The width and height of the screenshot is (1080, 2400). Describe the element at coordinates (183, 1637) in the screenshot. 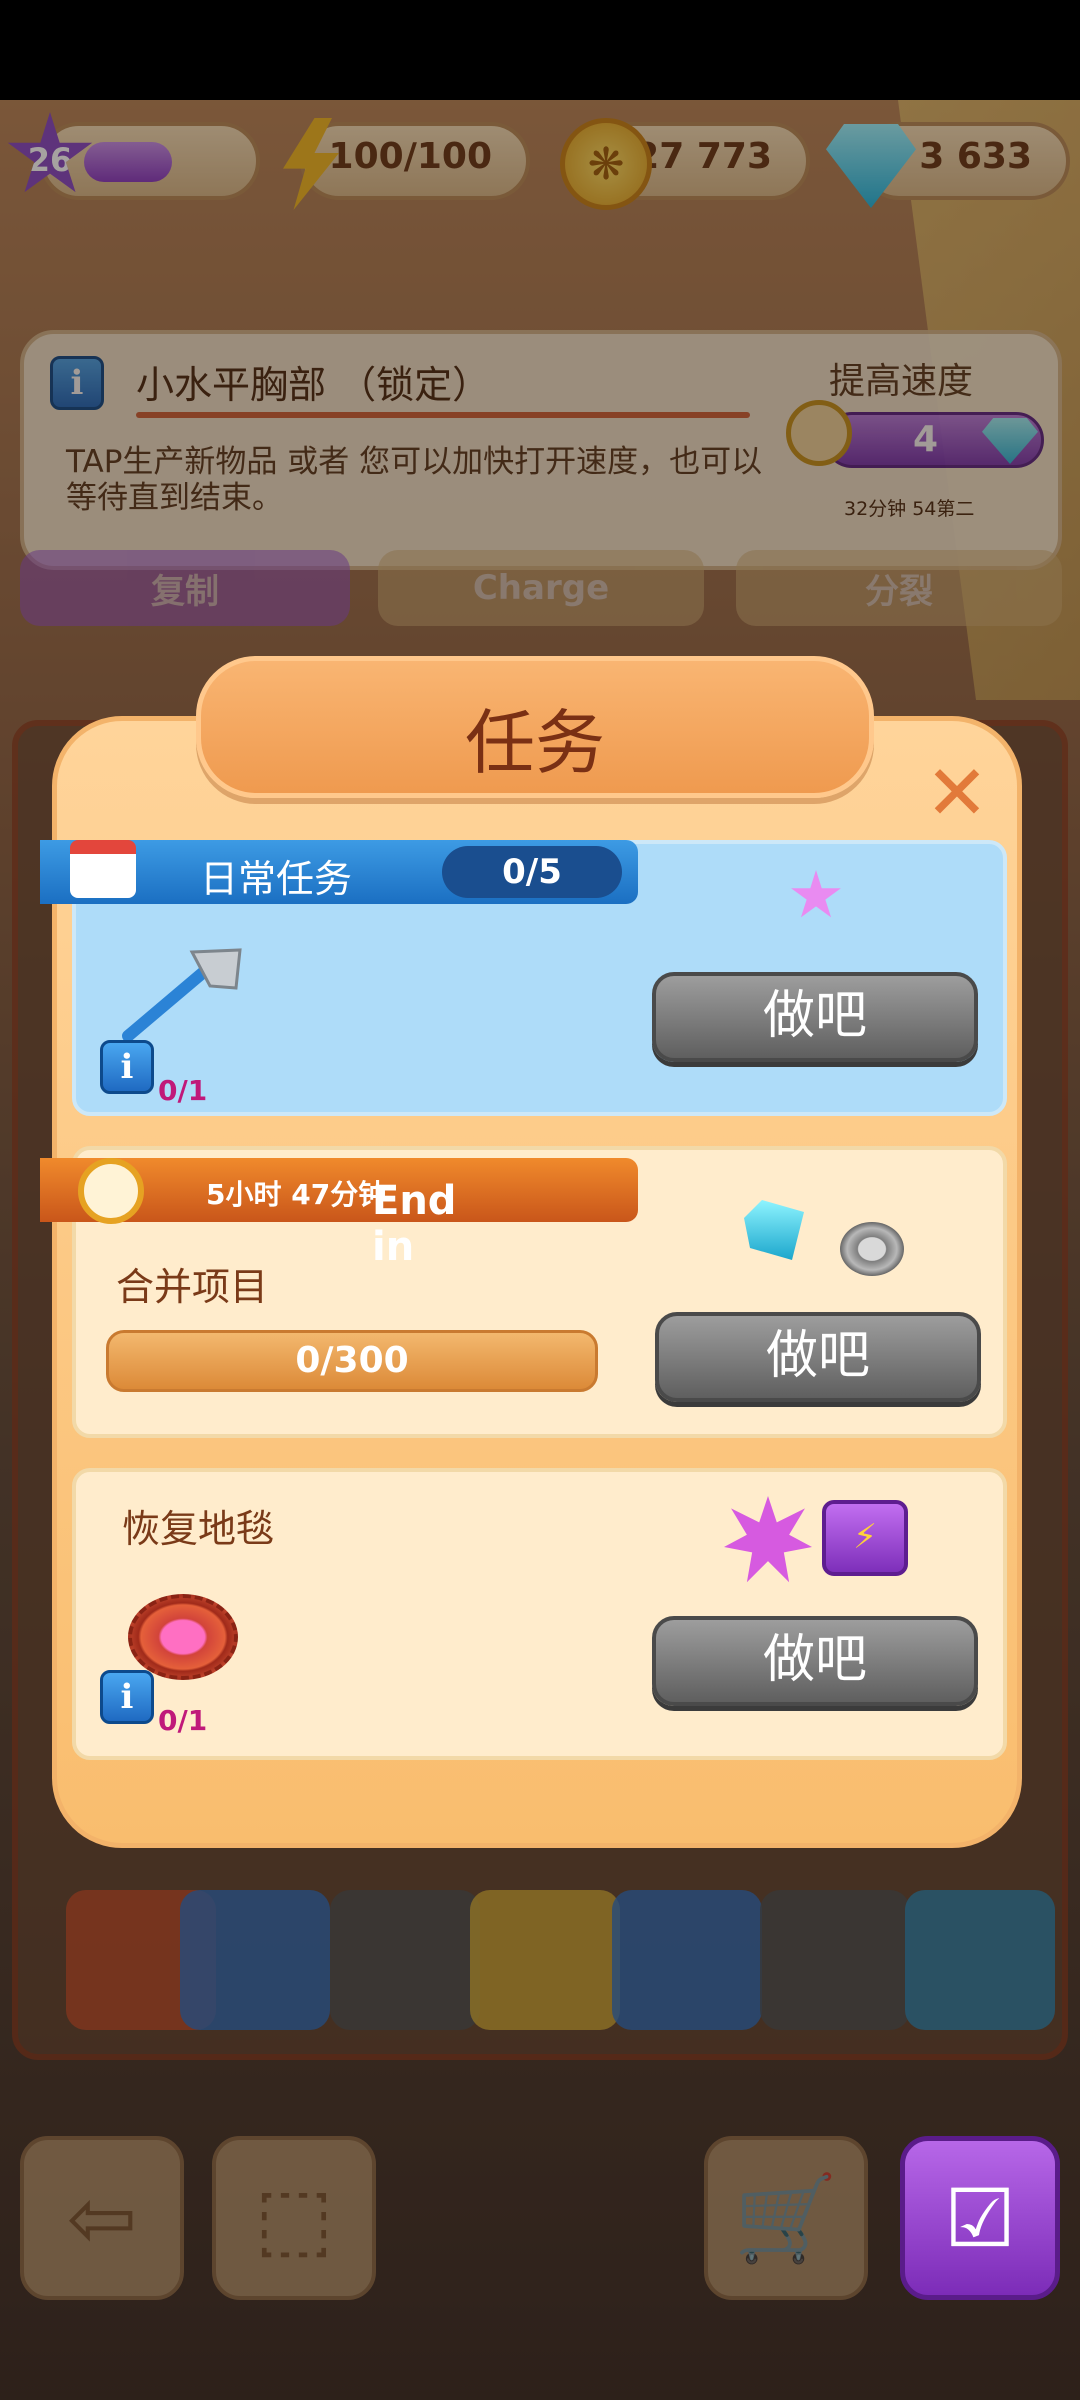

I see `rug-icon` at that location.